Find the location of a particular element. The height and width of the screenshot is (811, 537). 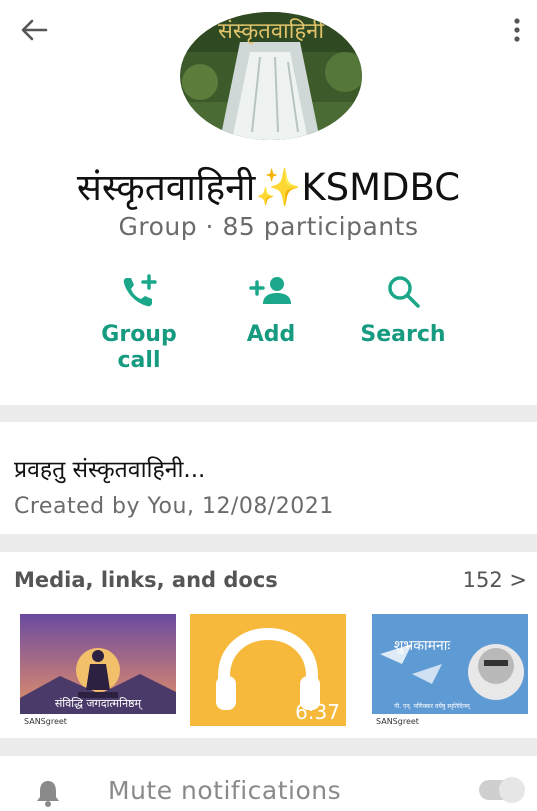

media-thumbnail-audio: 6:37 is located at coordinates (268, 670).